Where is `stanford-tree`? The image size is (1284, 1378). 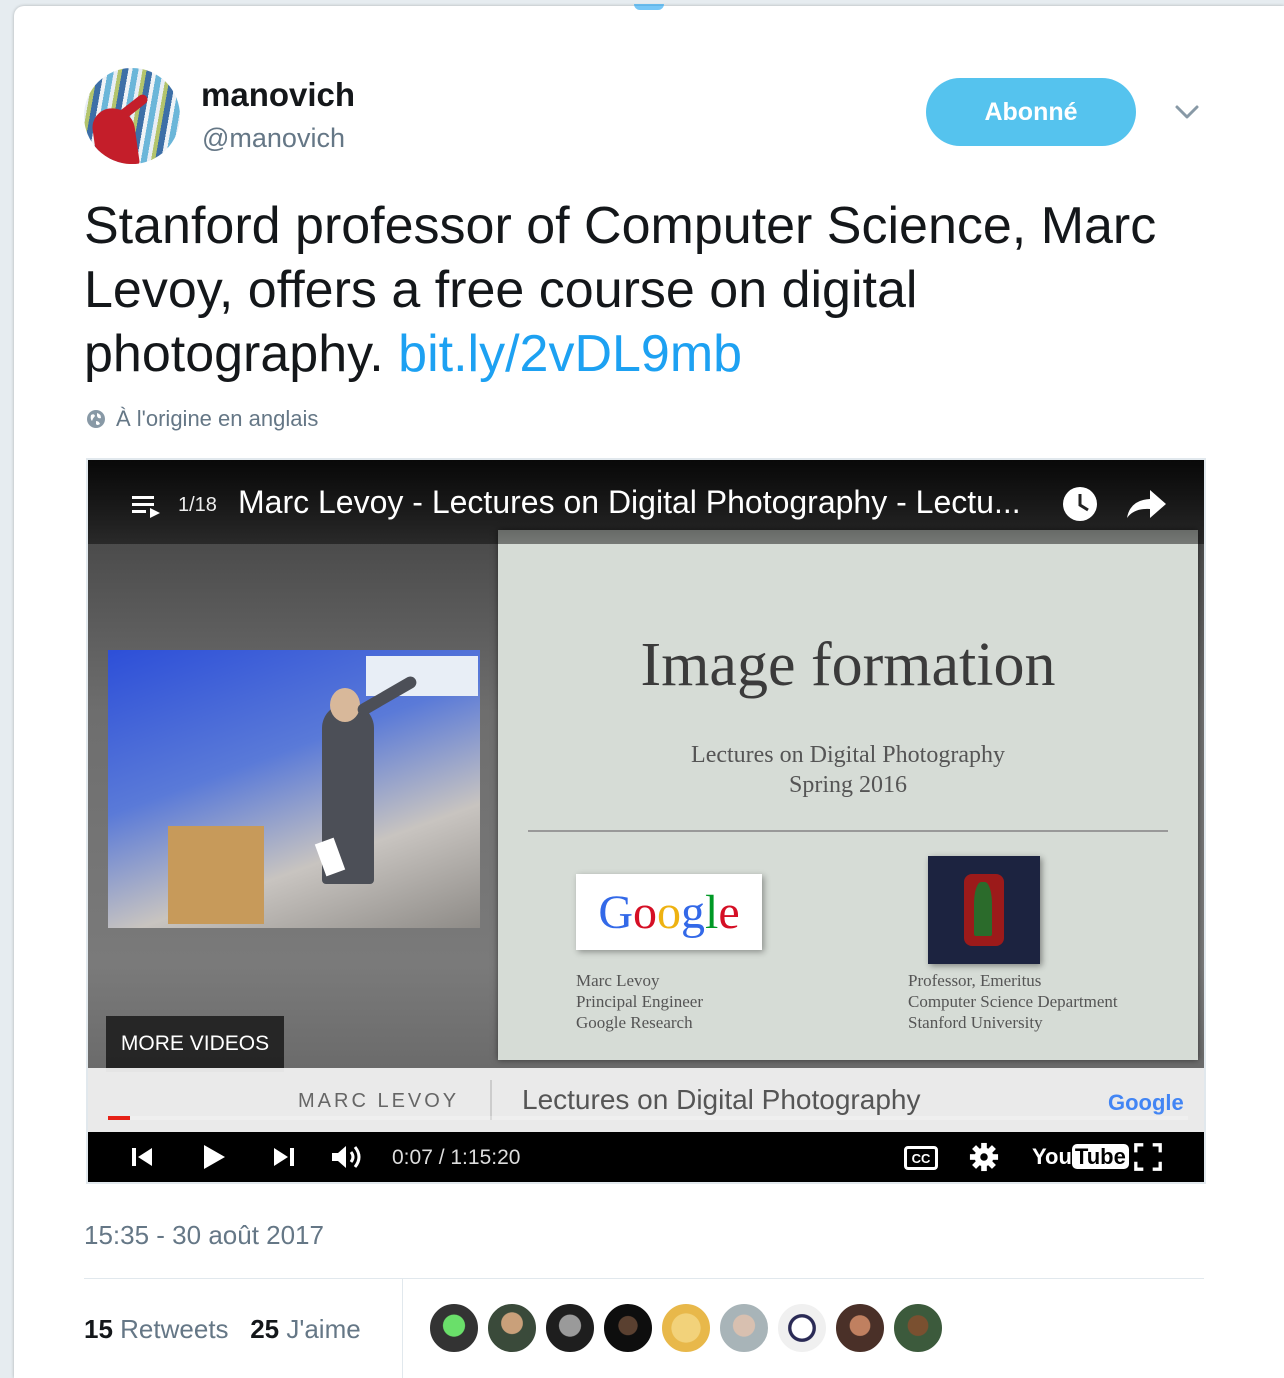
stanford-tree is located at coordinates (983, 909).